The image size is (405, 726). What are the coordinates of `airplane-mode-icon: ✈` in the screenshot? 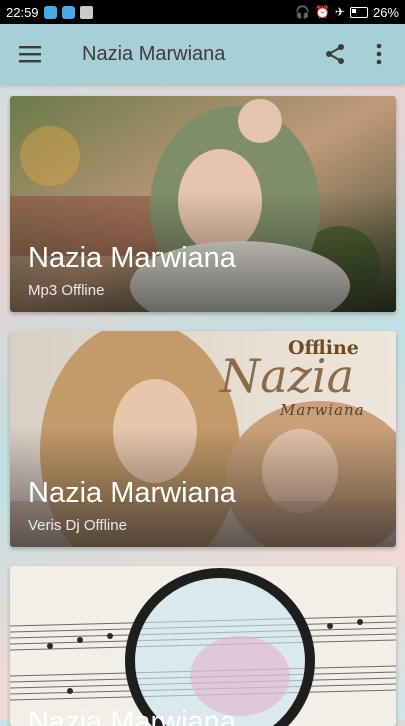 It's located at (339, 12).